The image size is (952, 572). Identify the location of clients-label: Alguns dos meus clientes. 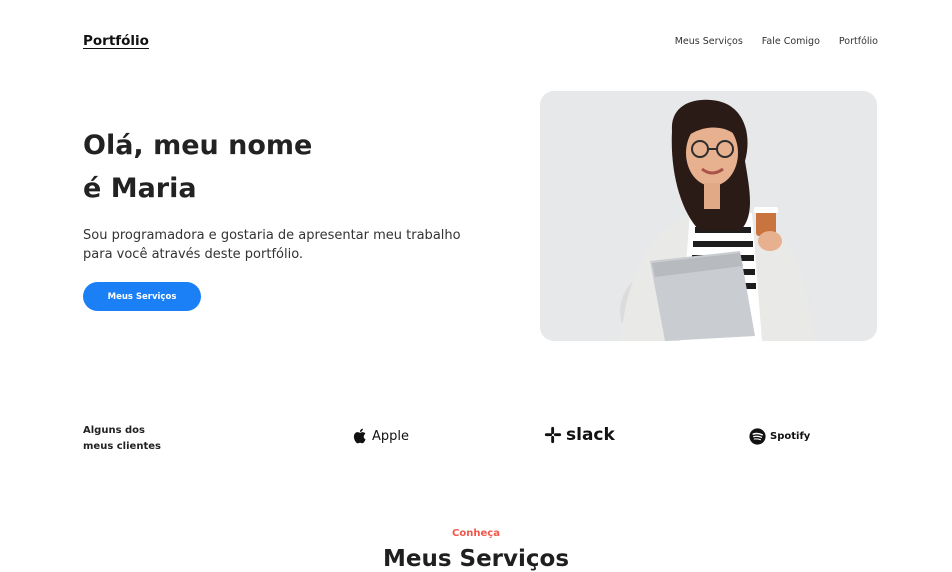
(122, 439).